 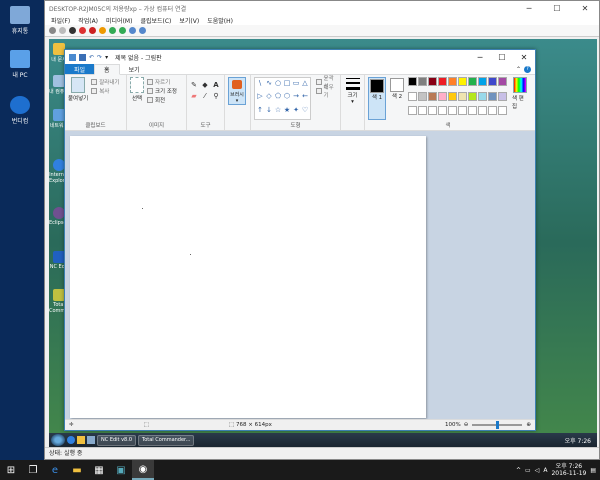 What do you see at coordinates (72, 30) in the screenshot?
I see `turn-off-icon` at bounding box center [72, 30].